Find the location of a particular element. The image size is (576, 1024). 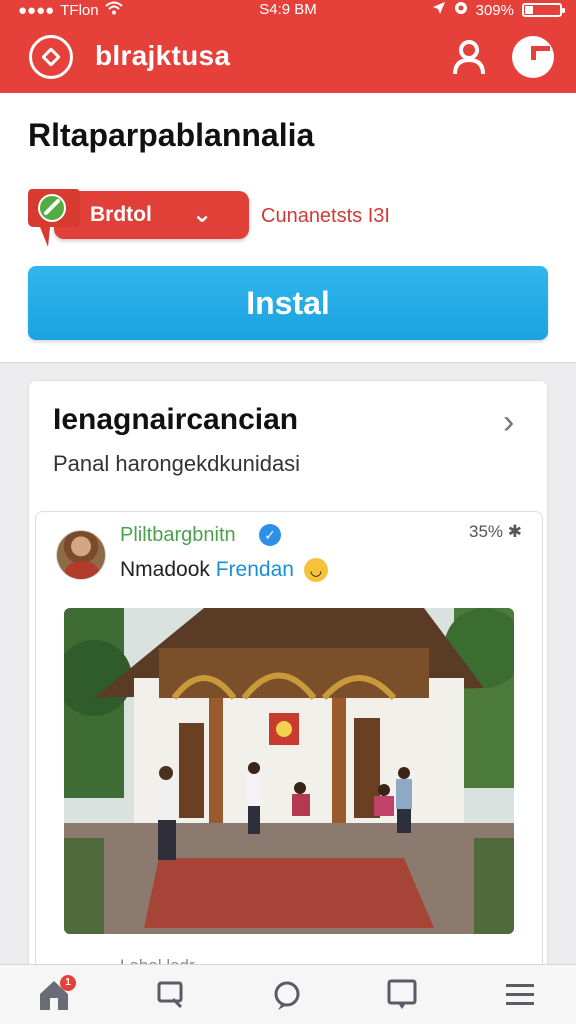

chat-icon is located at coordinates (287, 997).